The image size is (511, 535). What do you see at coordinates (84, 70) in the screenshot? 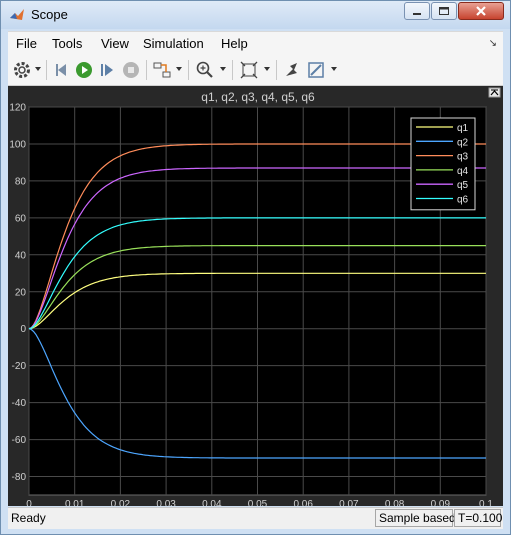
I see `run-icon` at bounding box center [84, 70].